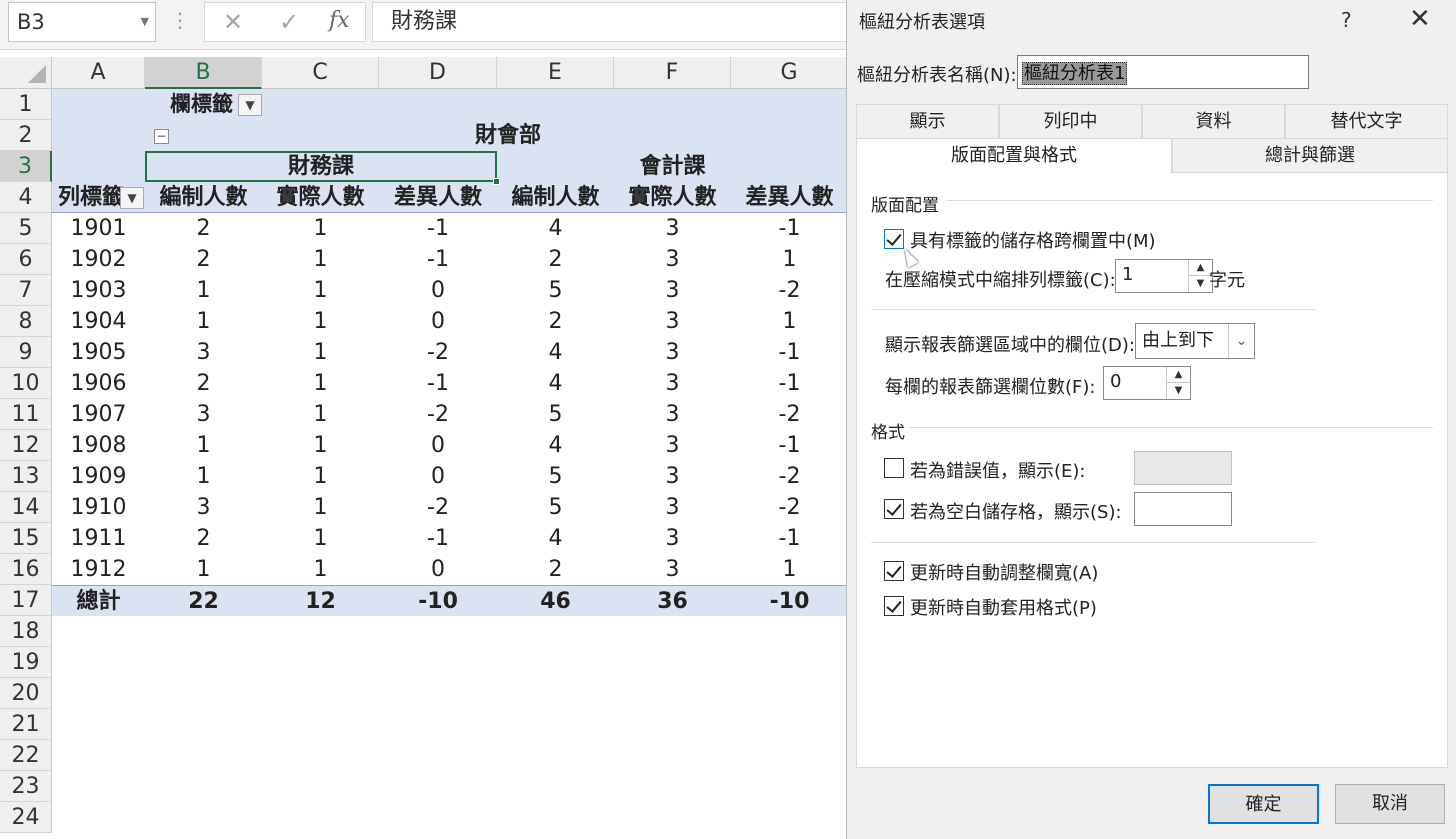 This screenshot has width=1456, height=839. What do you see at coordinates (26, 166) in the screenshot?
I see `row-header: 3` at bounding box center [26, 166].